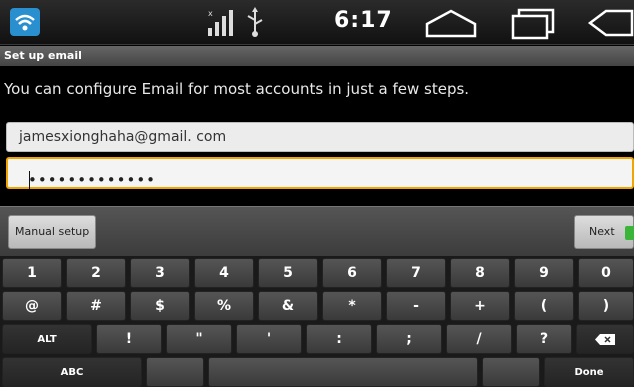 This screenshot has width=634, height=387. Describe the element at coordinates (129, 339) in the screenshot. I see `key-exclamation: !` at that location.